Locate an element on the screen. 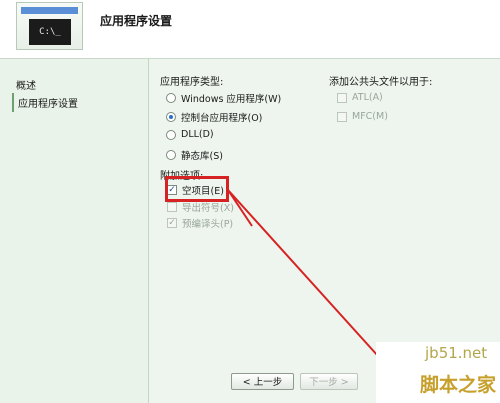 This screenshot has height=403, width=500. checkbox-export-symbols: 导出符号(X) is located at coordinates (200, 207).